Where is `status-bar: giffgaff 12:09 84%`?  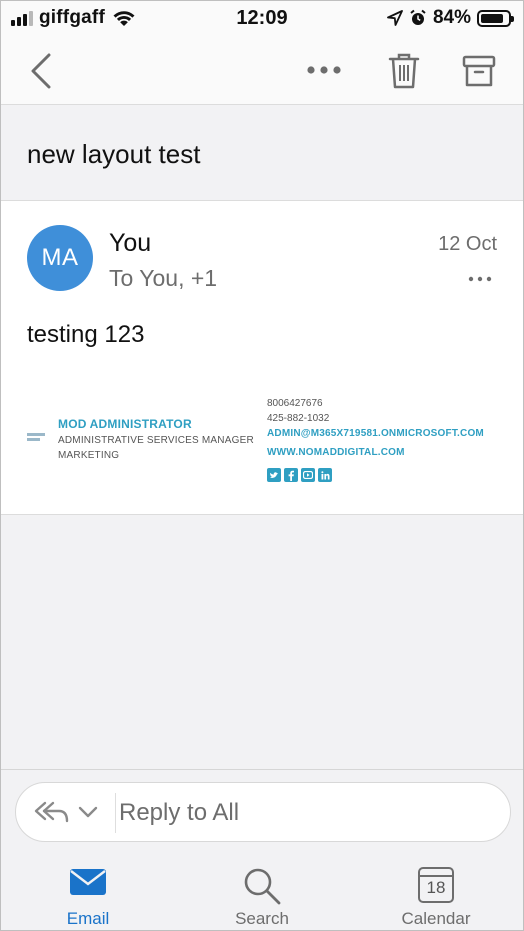
status-bar: giffgaff 12:09 84% is located at coordinates (262, 19).